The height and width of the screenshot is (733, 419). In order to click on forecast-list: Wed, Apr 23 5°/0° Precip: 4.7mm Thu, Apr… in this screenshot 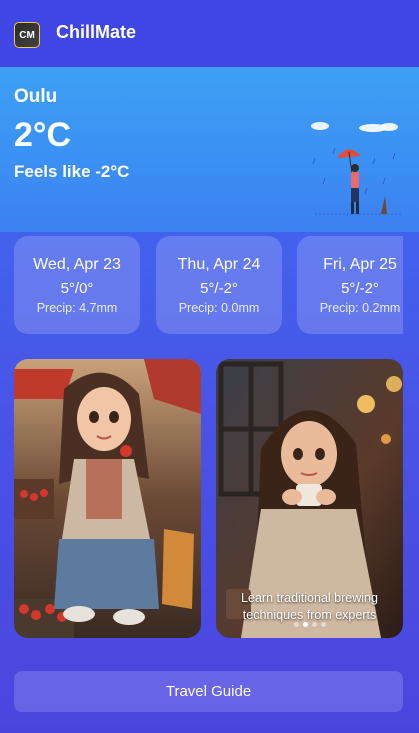, I will do `click(208, 285)`.